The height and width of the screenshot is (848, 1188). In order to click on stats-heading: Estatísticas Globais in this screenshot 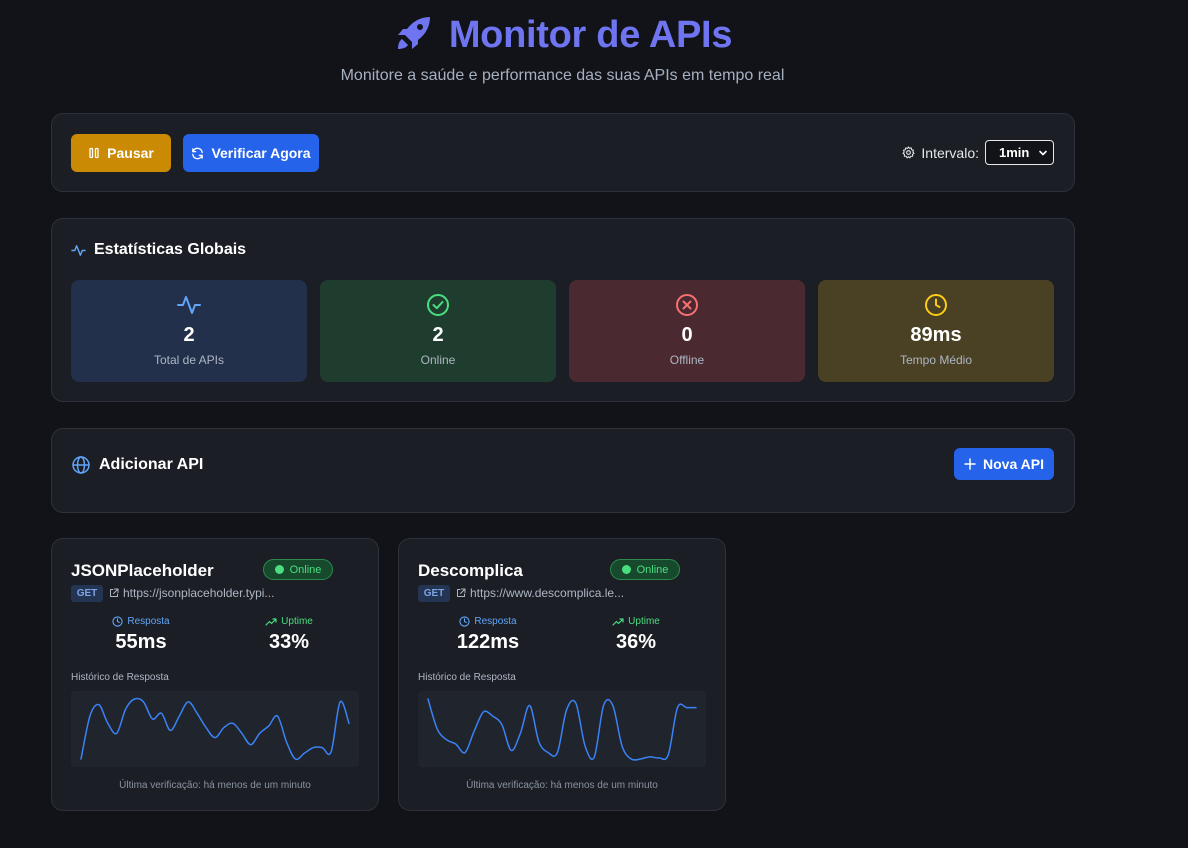, I will do `click(158, 250)`.